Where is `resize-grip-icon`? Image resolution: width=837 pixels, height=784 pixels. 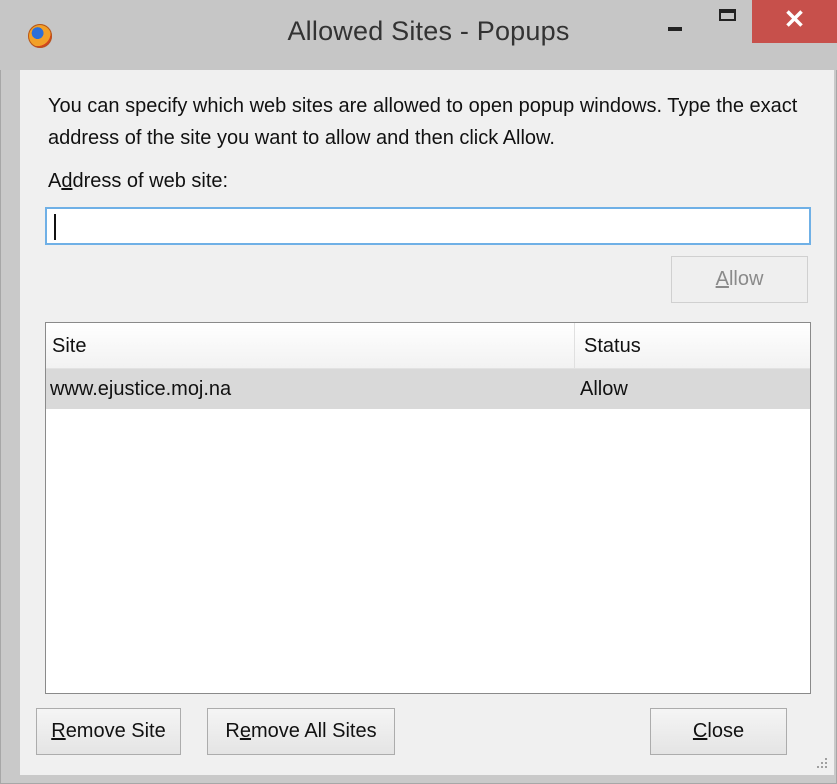
resize-grip-icon is located at coordinates (822, 763).